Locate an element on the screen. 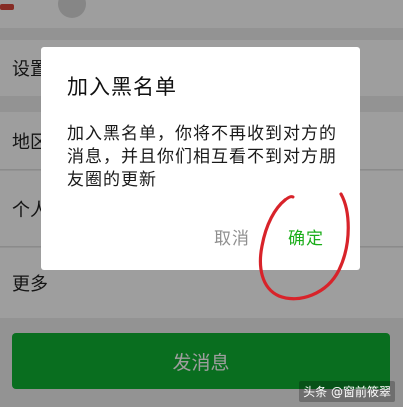 This screenshot has height=407, width=403. dialog-message: 加入黑名单，你将不再收到对方的消息，并且你们相互看不到对方朋友圈的更新 is located at coordinates (202, 157).